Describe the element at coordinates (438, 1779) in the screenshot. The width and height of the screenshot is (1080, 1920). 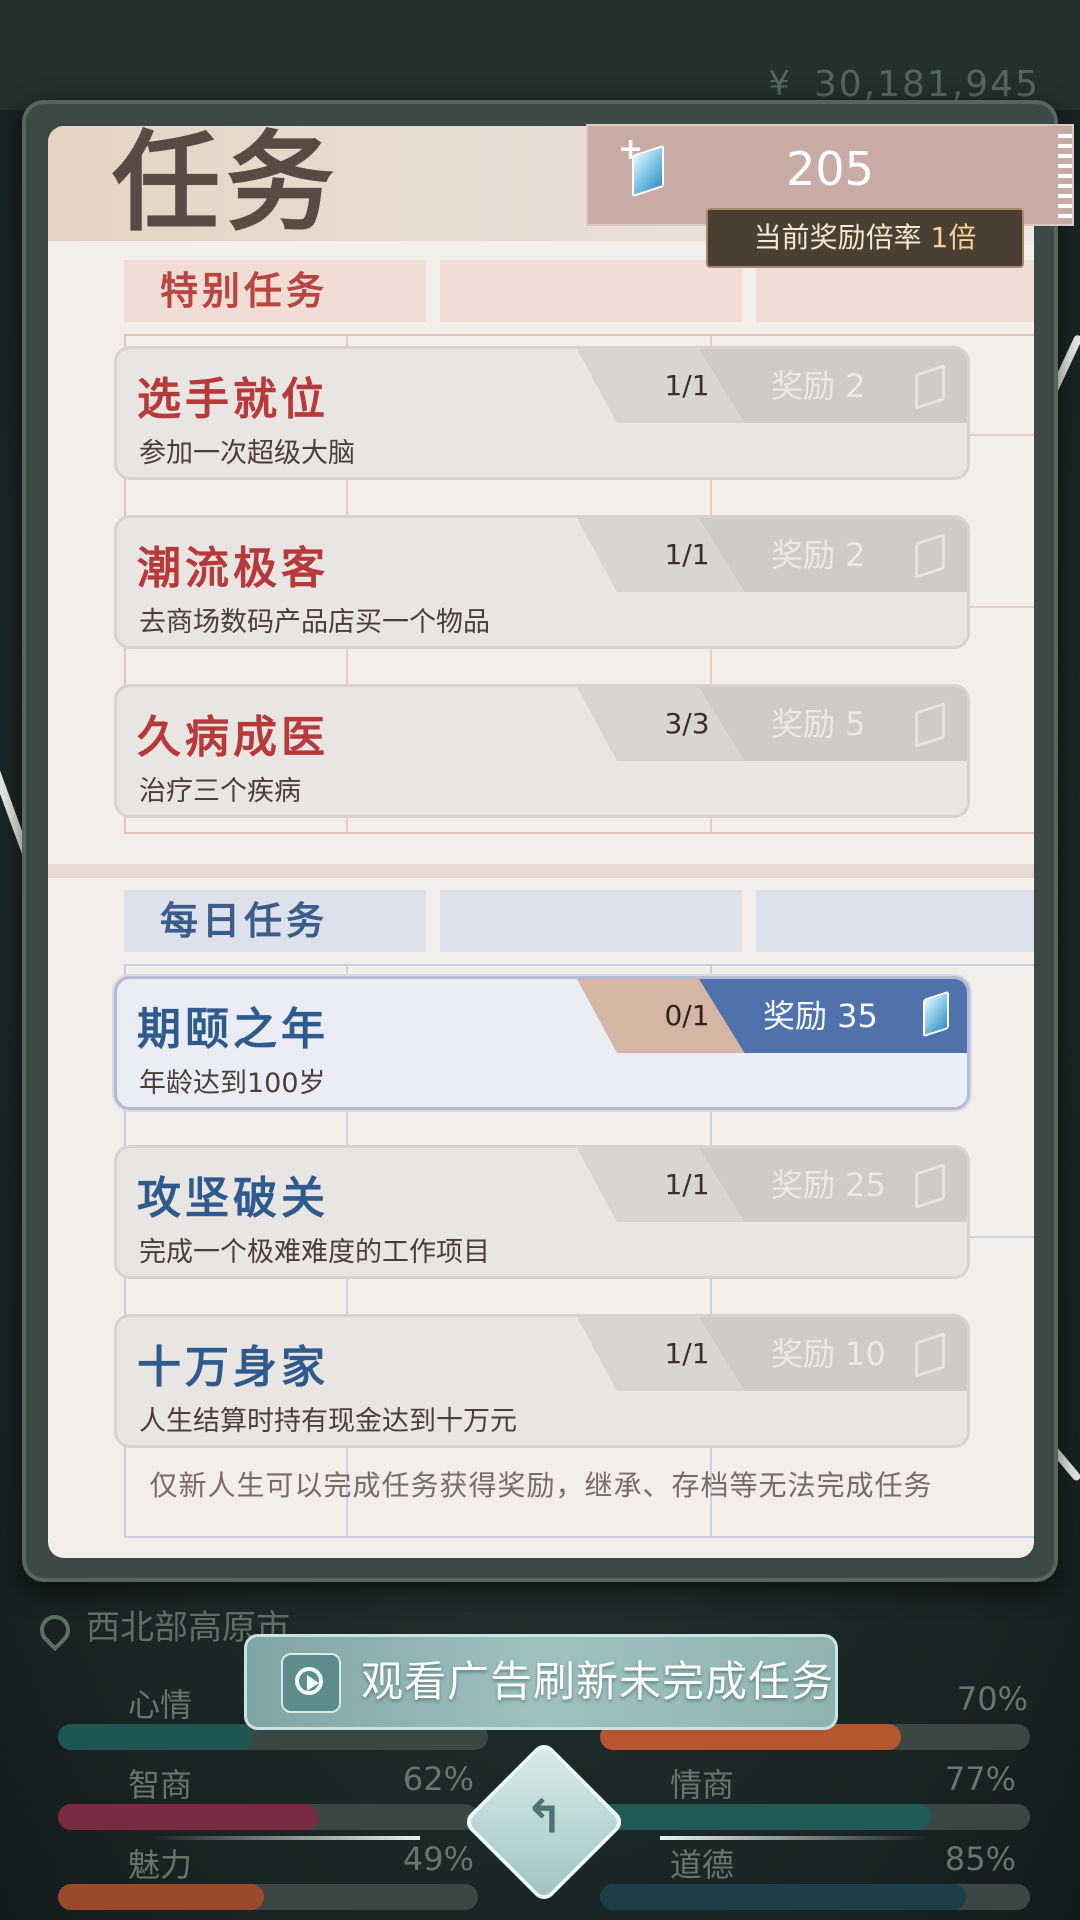
I see `stat-iq-pct: 62%` at that location.